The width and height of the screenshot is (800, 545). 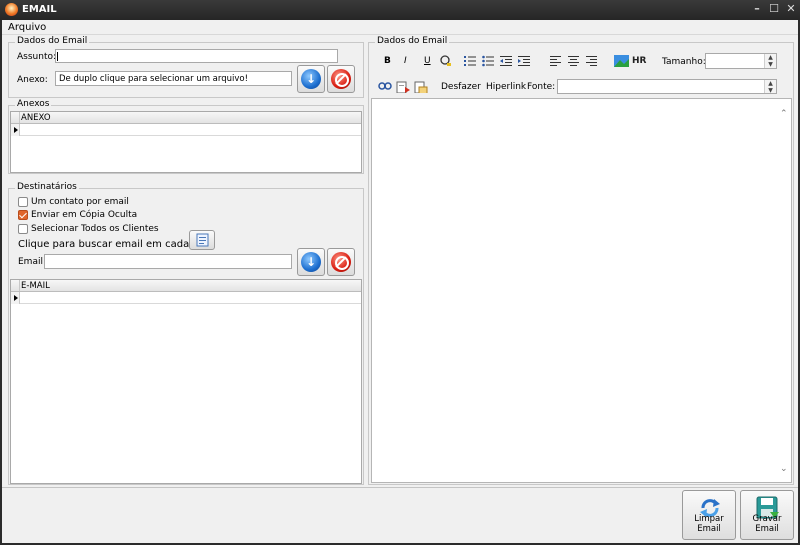 What do you see at coordinates (784, 290) in the screenshot?
I see `editor-scrollbar: ⌃ ⌄` at bounding box center [784, 290].